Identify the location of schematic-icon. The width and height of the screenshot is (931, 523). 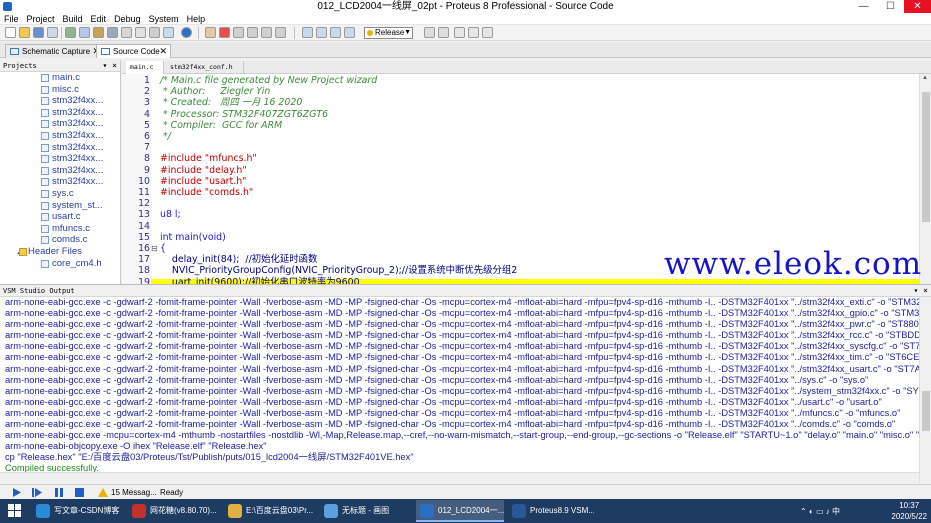
(84, 32).